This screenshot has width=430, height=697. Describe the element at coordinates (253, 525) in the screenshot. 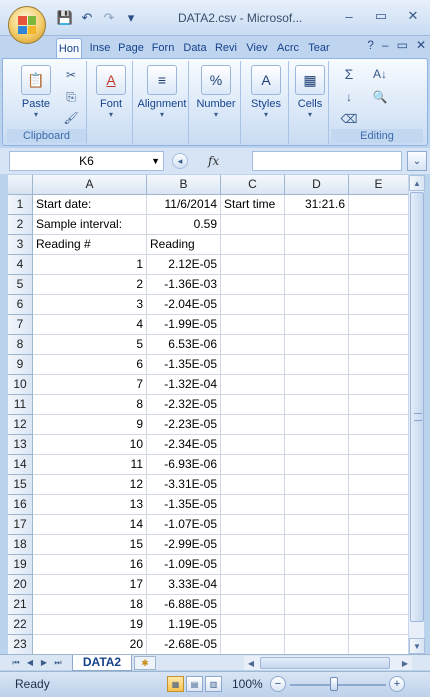

I see `cell-c17` at that location.